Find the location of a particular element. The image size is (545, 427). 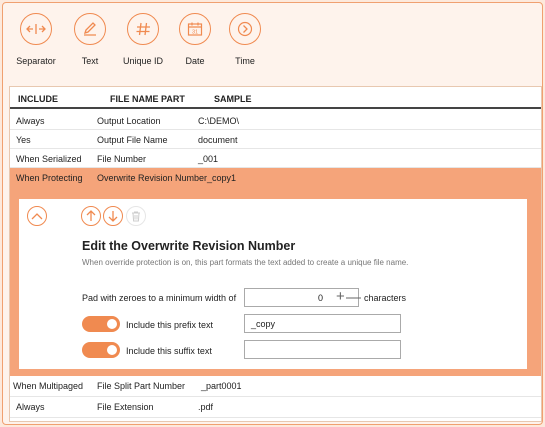

arrow-down-icon is located at coordinates (113, 216).